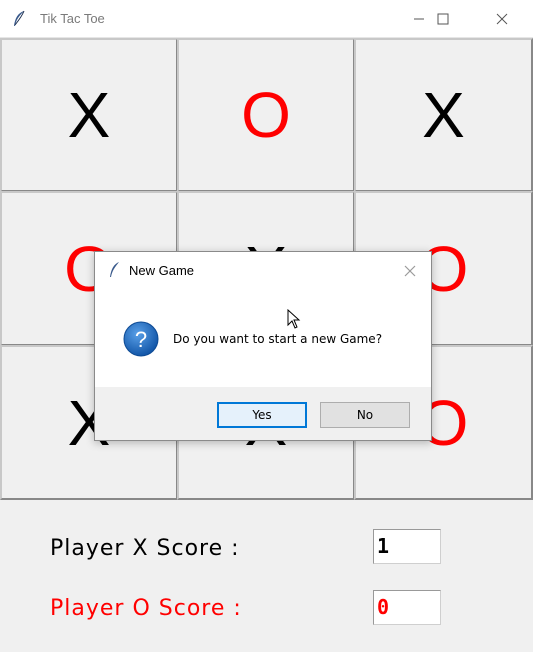 This screenshot has height=652, width=533. Describe the element at coordinates (266, 19) in the screenshot. I see `title-bar: Tik Tac Toe` at that location.